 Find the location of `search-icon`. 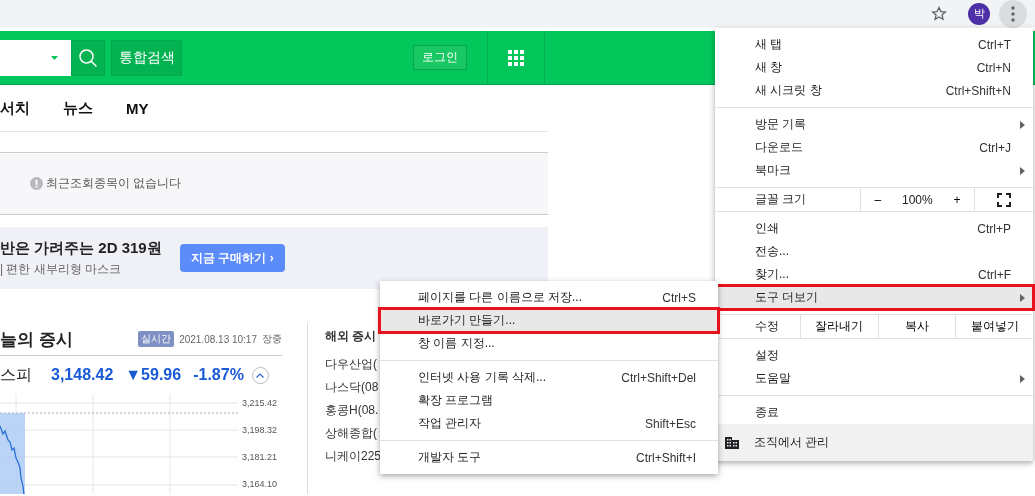

search-icon is located at coordinates (88, 57).